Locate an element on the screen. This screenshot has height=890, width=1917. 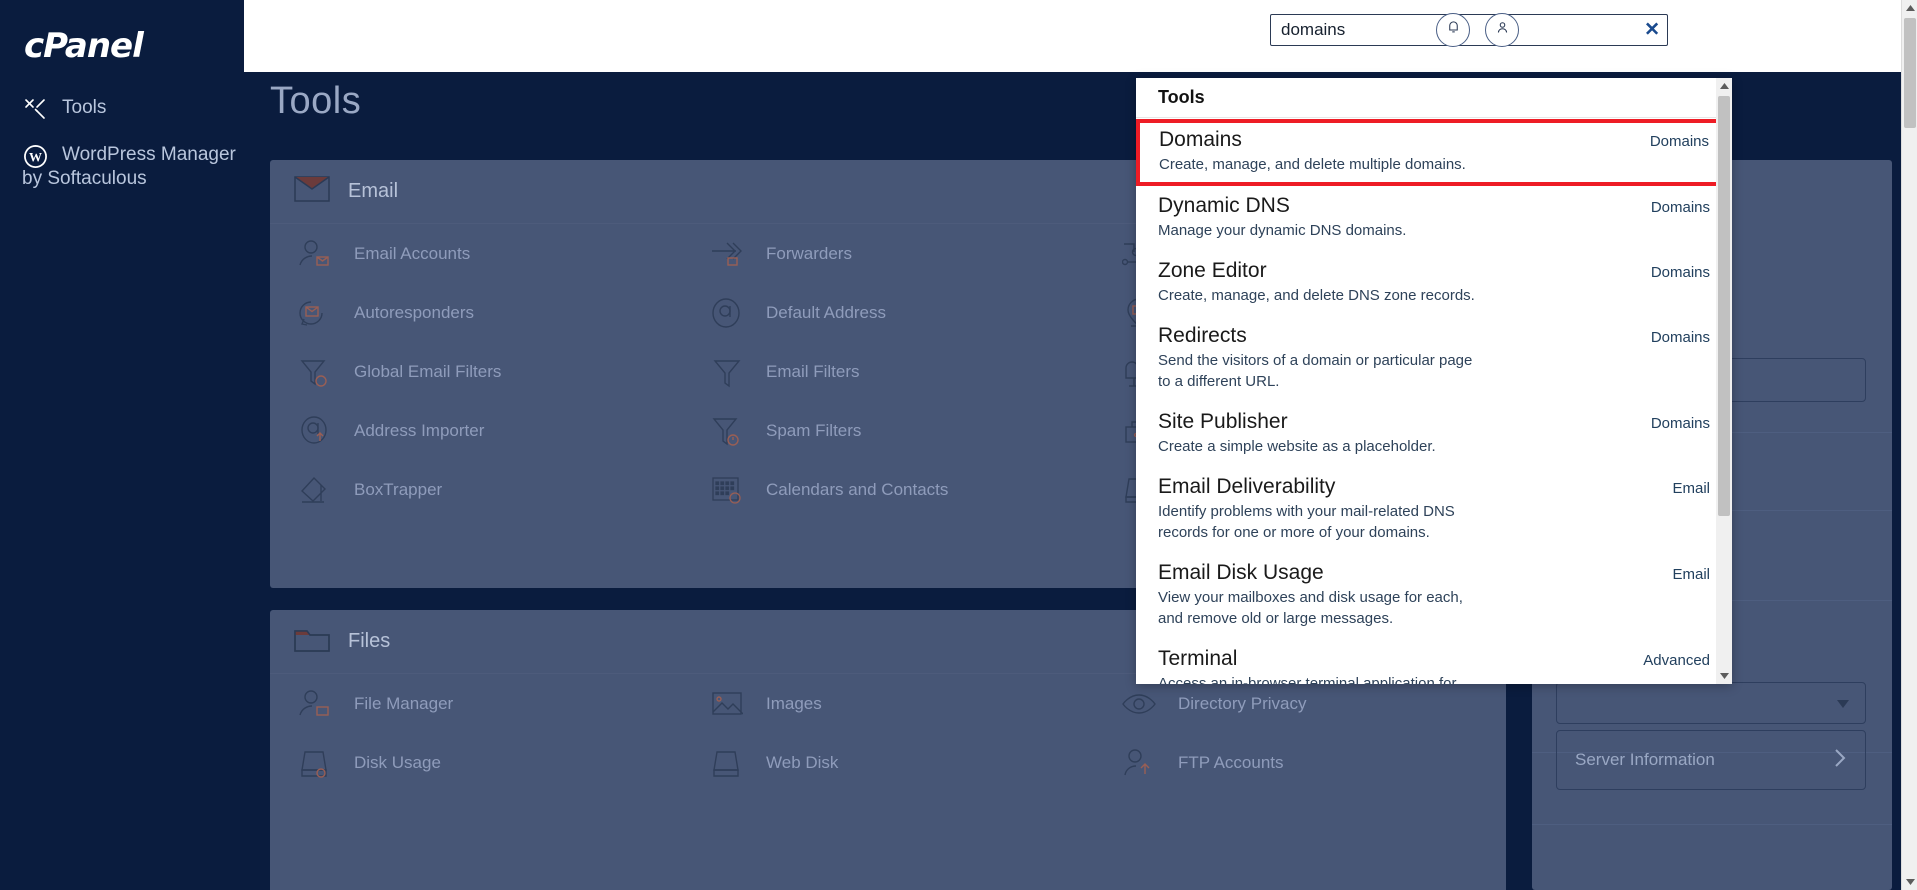
tool-label: BoxTrapper is located at coordinates (398, 489).